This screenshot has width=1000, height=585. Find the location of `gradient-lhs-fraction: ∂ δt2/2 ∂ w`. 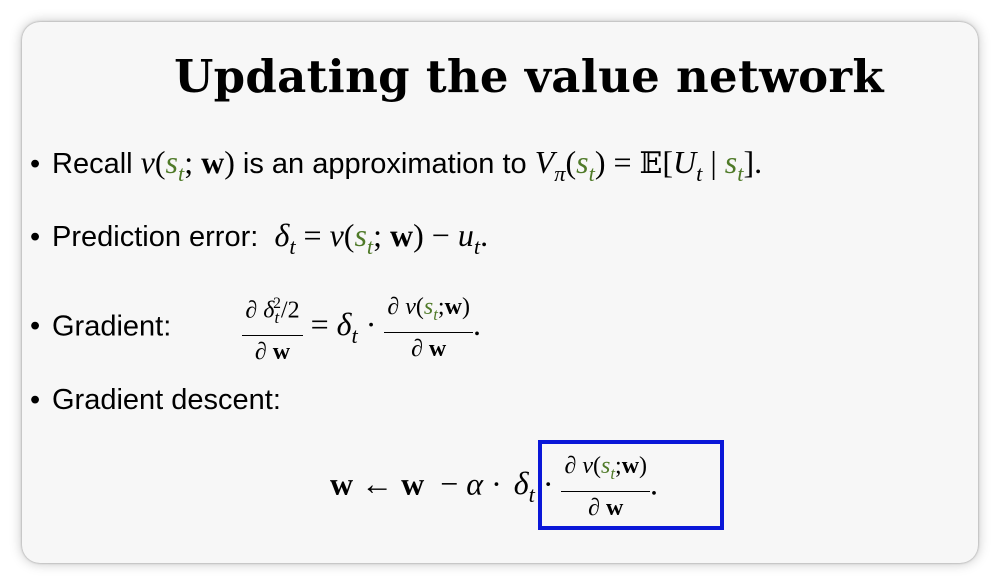

gradient-lhs-fraction: ∂ δt2/2 ∂ w is located at coordinates (272, 328).